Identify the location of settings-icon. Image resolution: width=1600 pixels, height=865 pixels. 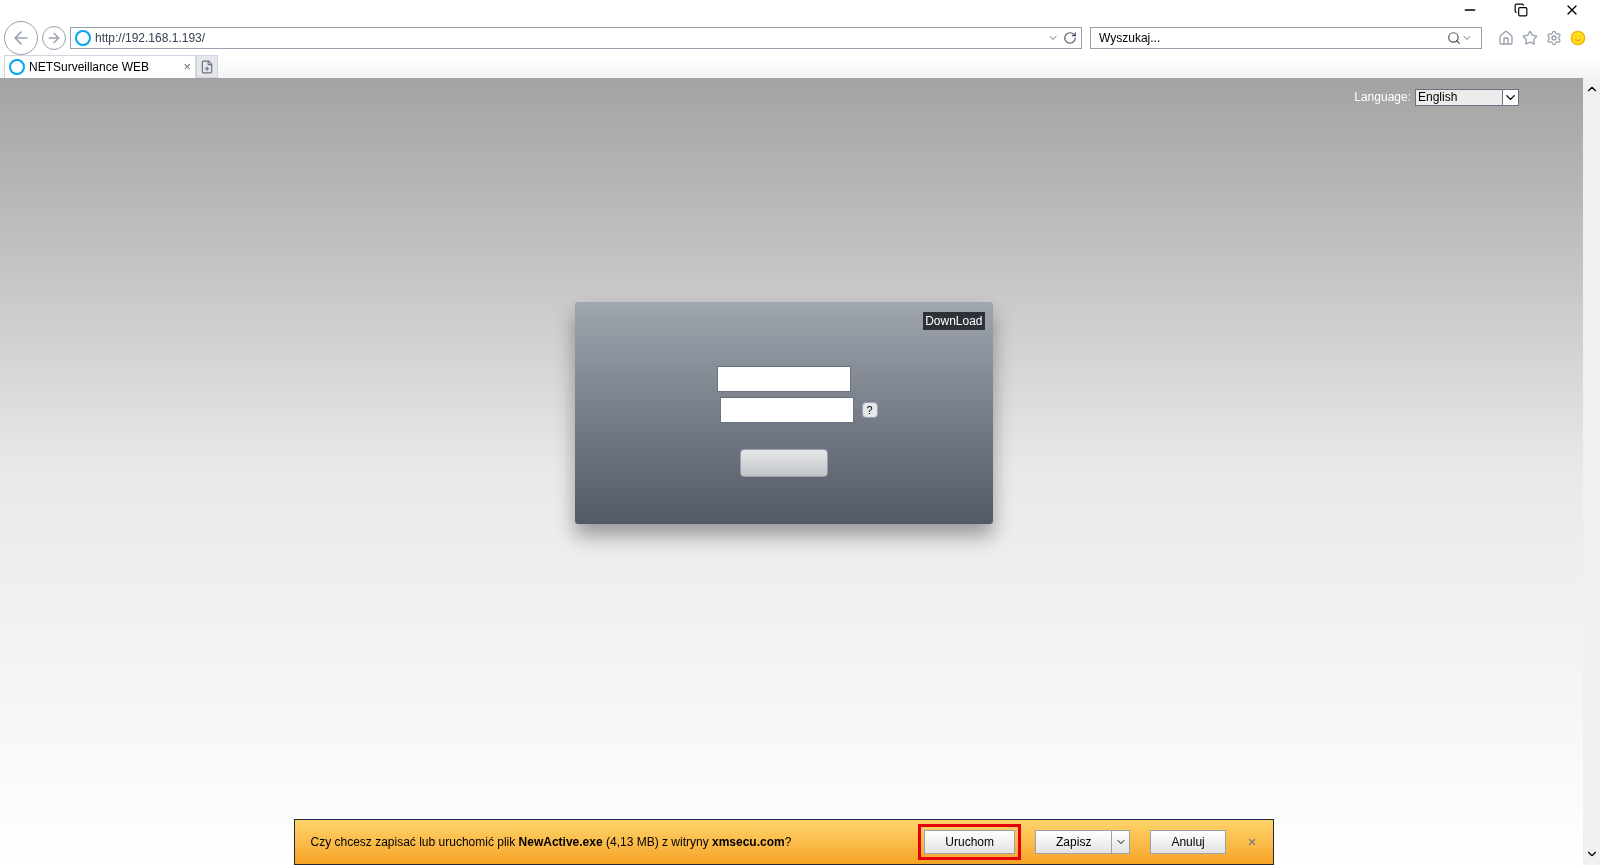
(1554, 38).